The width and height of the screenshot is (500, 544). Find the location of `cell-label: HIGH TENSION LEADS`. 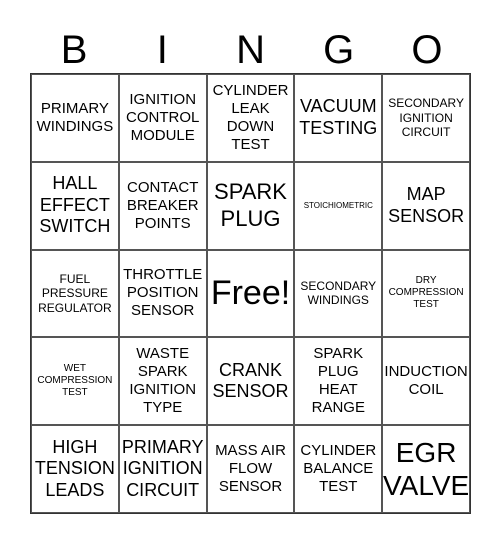

cell-label: HIGH TENSION LEADS is located at coordinates (74, 468).